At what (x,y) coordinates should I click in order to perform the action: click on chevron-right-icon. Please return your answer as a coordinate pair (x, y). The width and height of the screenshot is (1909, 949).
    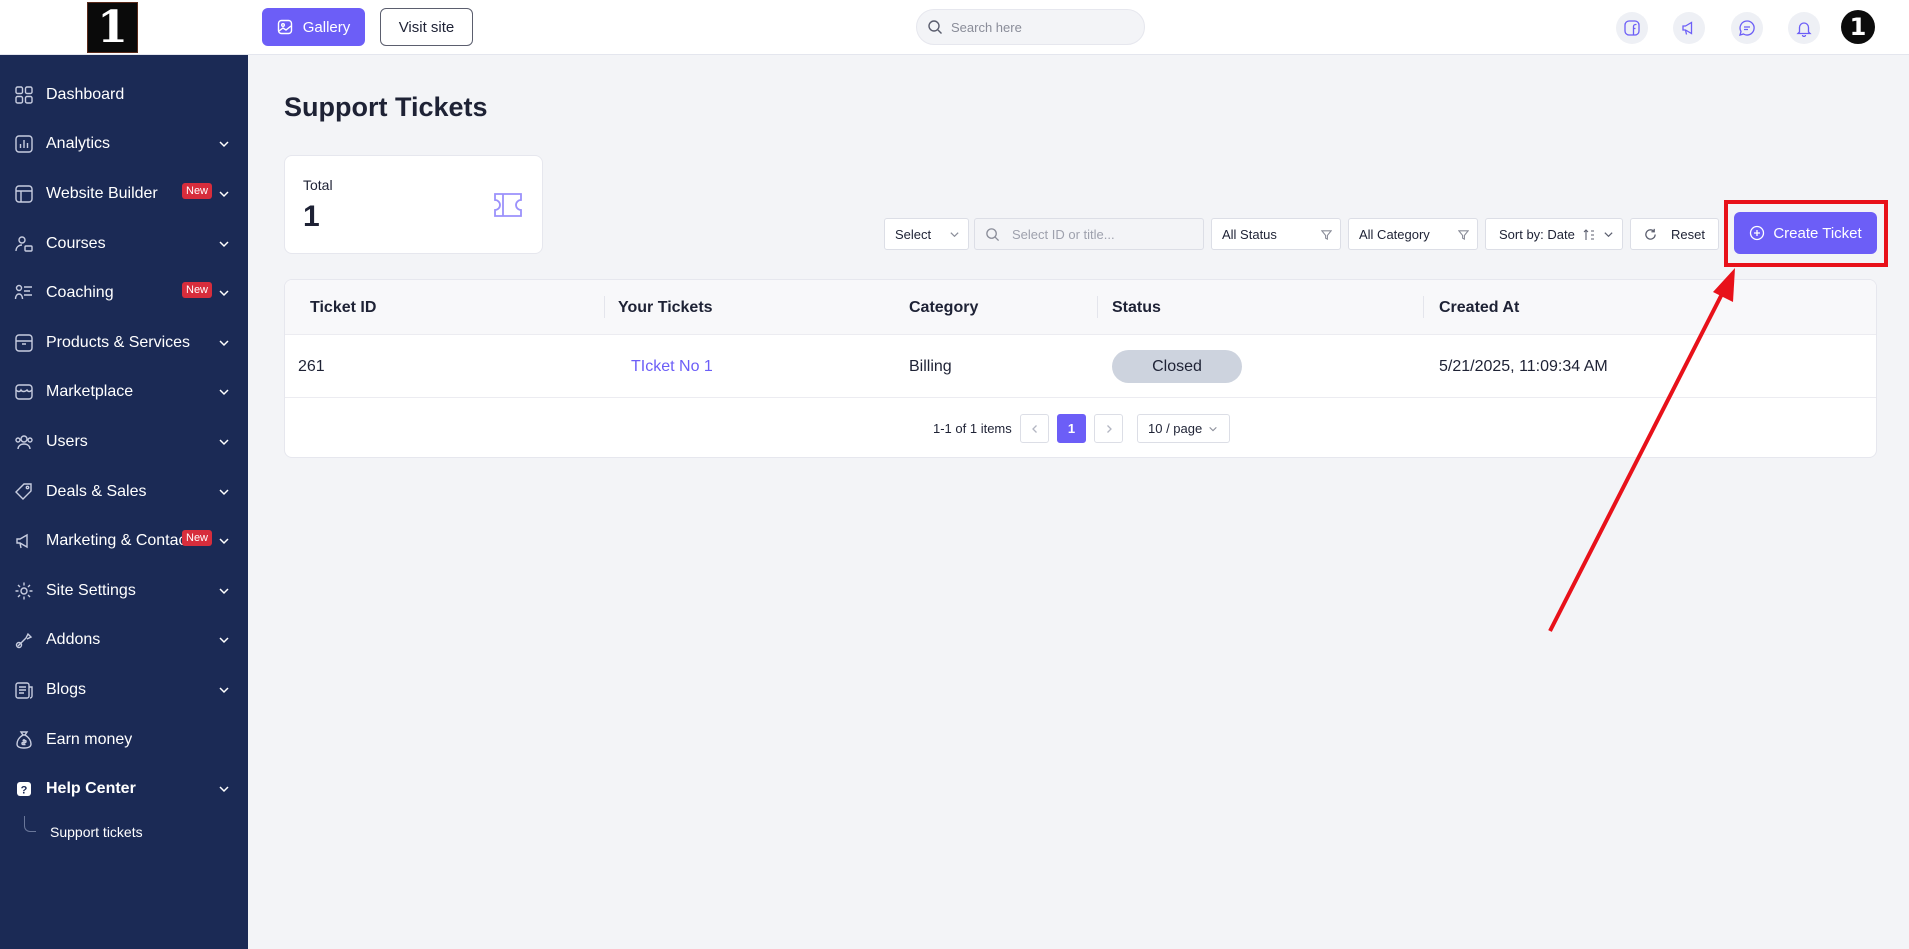
    Looking at the image, I should click on (1109, 428).